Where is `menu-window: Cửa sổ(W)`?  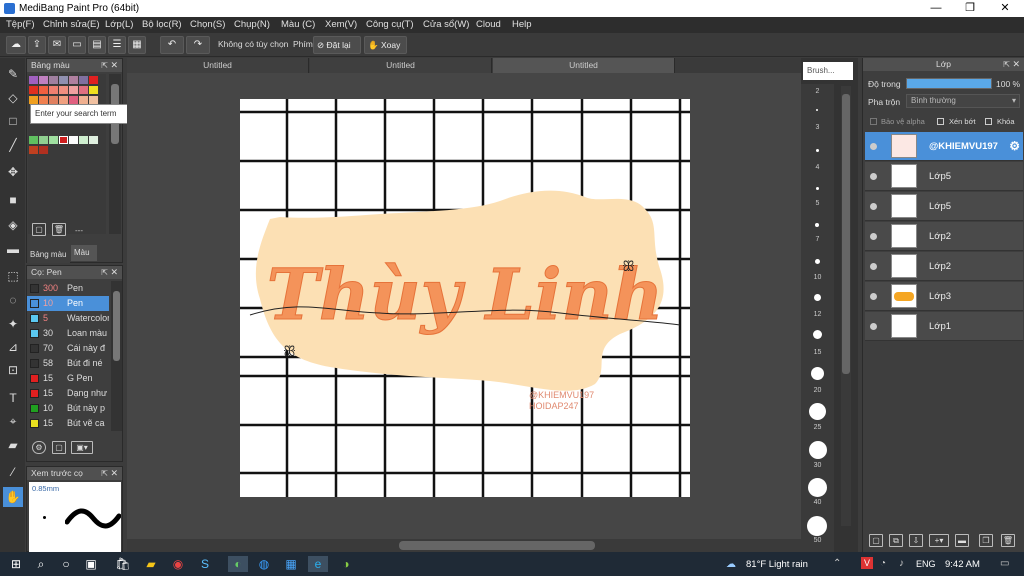 menu-window: Cửa sổ(W) is located at coordinates (446, 24).